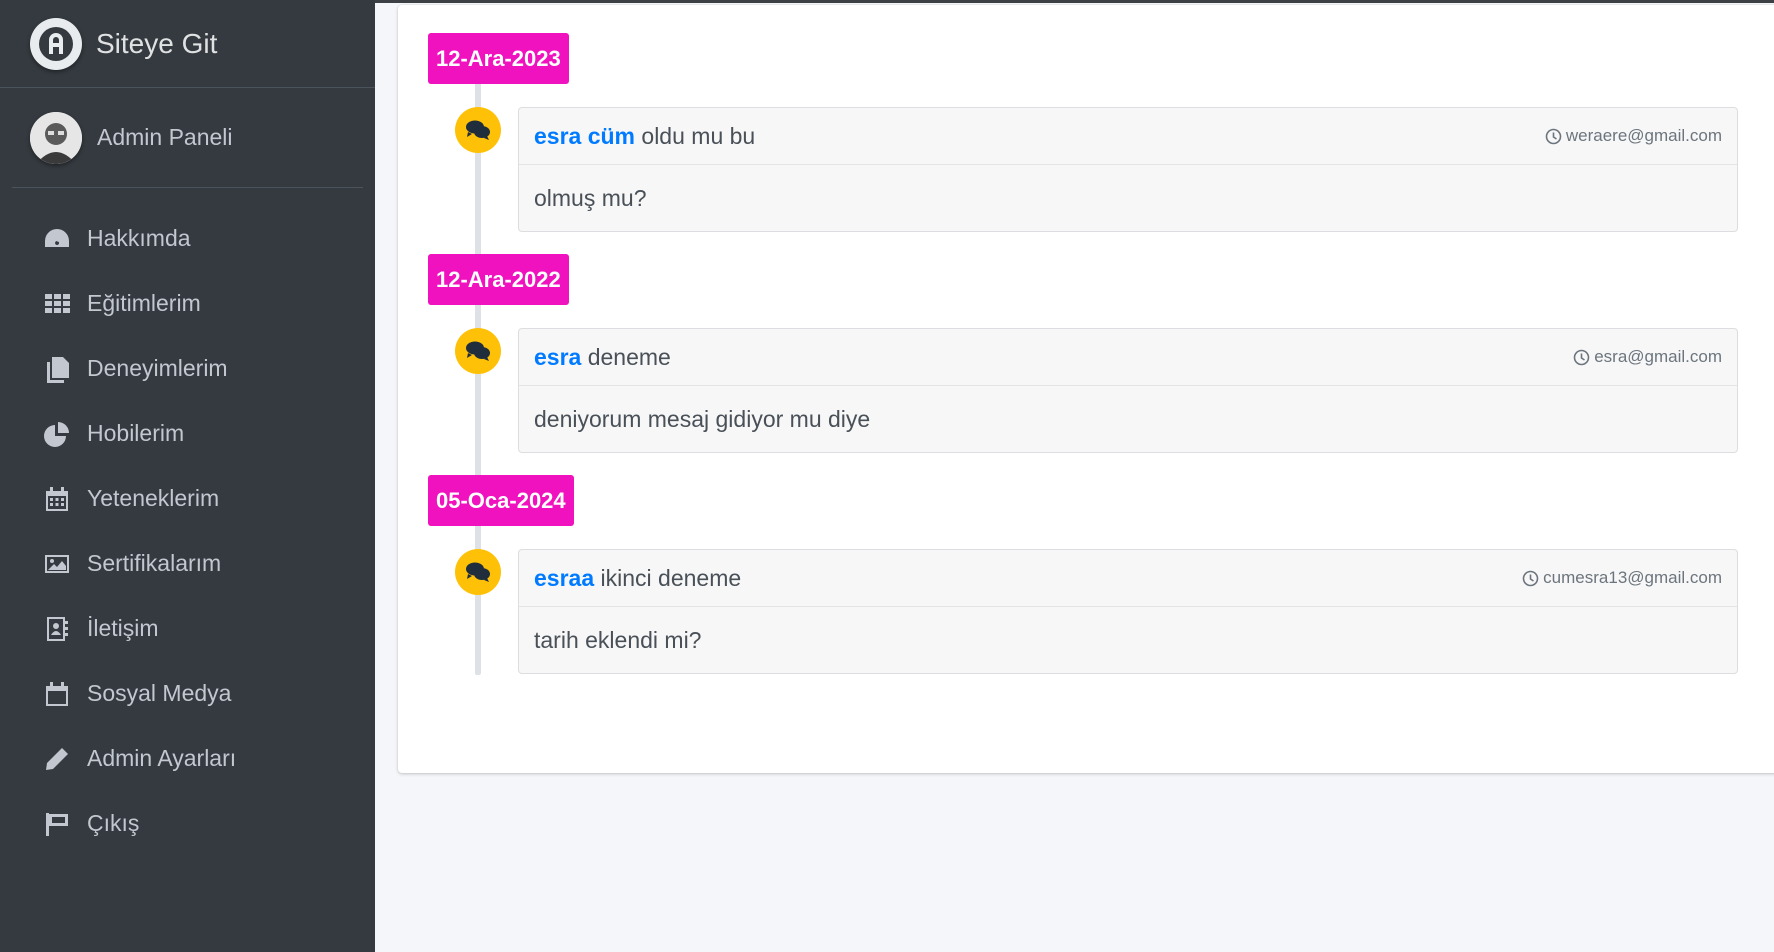  What do you see at coordinates (153, 498) in the screenshot?
I see `sidebar-item-label: Yeteneklerim` at bounding box center [153, 498].